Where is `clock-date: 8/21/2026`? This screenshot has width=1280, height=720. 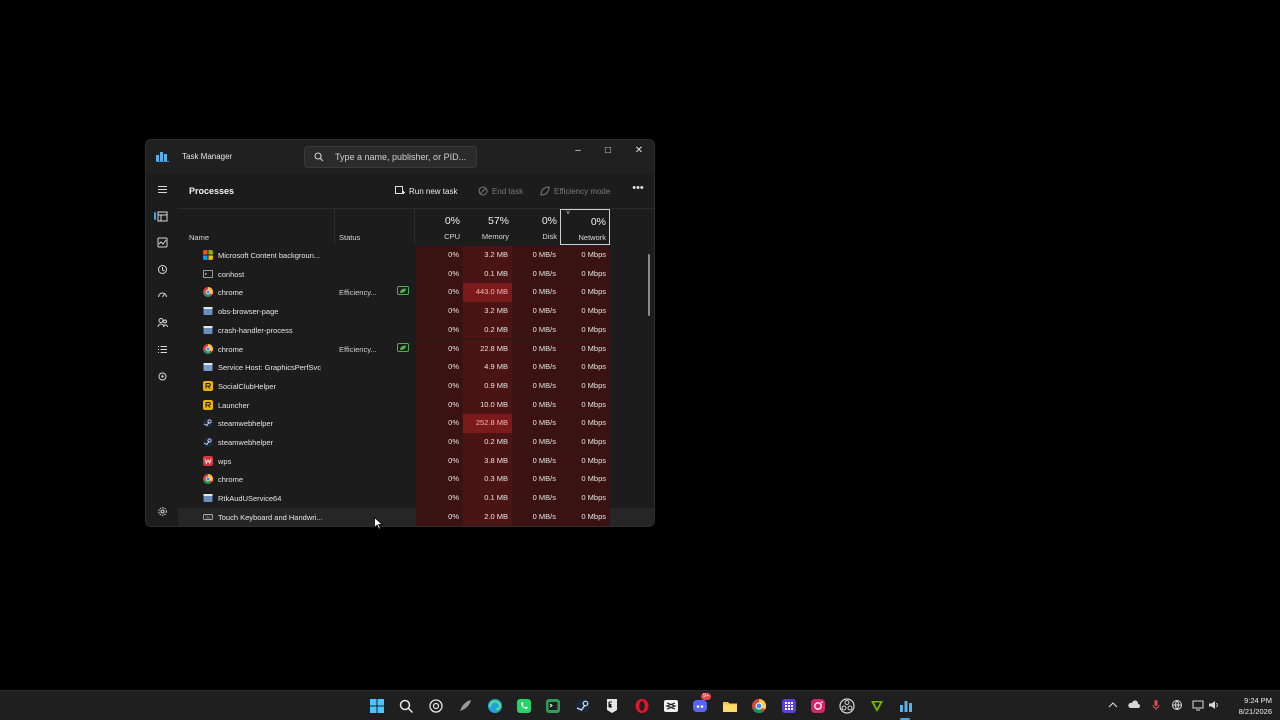 clock-date: 8/21/2026 is located at coordinates (1255, 711).